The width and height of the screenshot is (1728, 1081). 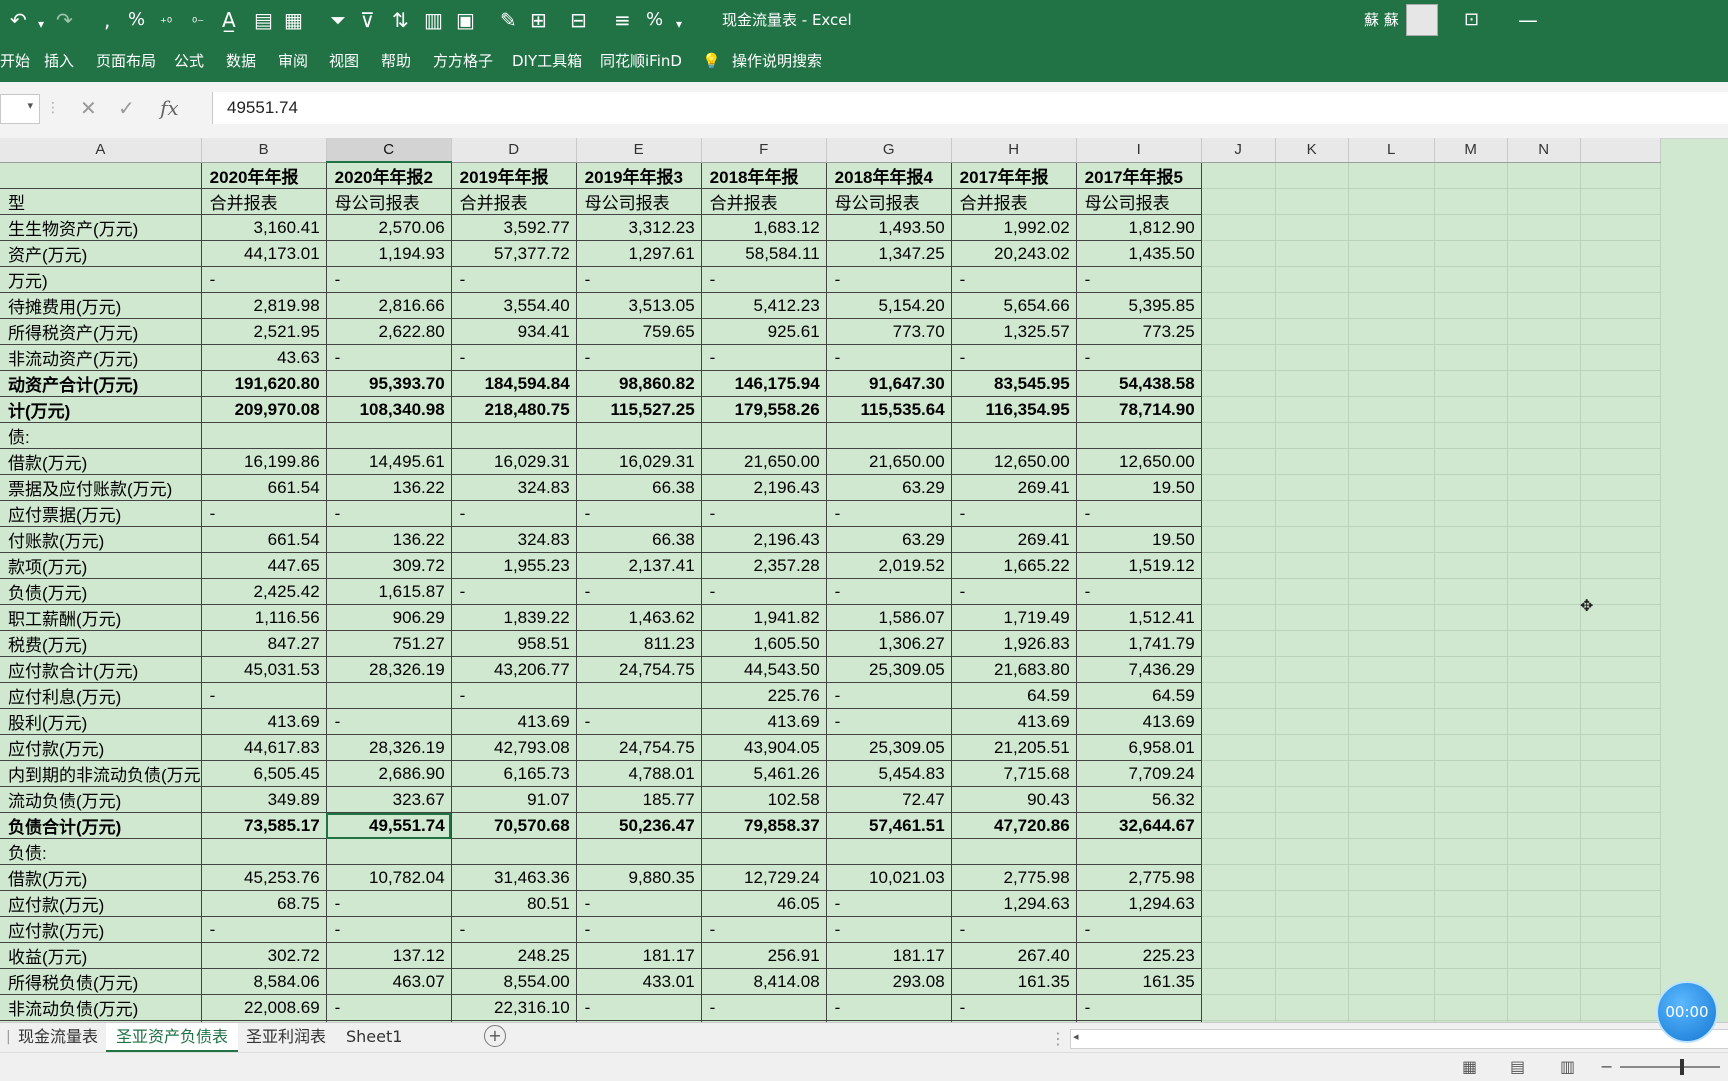 What do you see at coordinates (639, 201) in the screenshot?
I see `data-cell: 母公司报表` at bounding box center [639, 201].